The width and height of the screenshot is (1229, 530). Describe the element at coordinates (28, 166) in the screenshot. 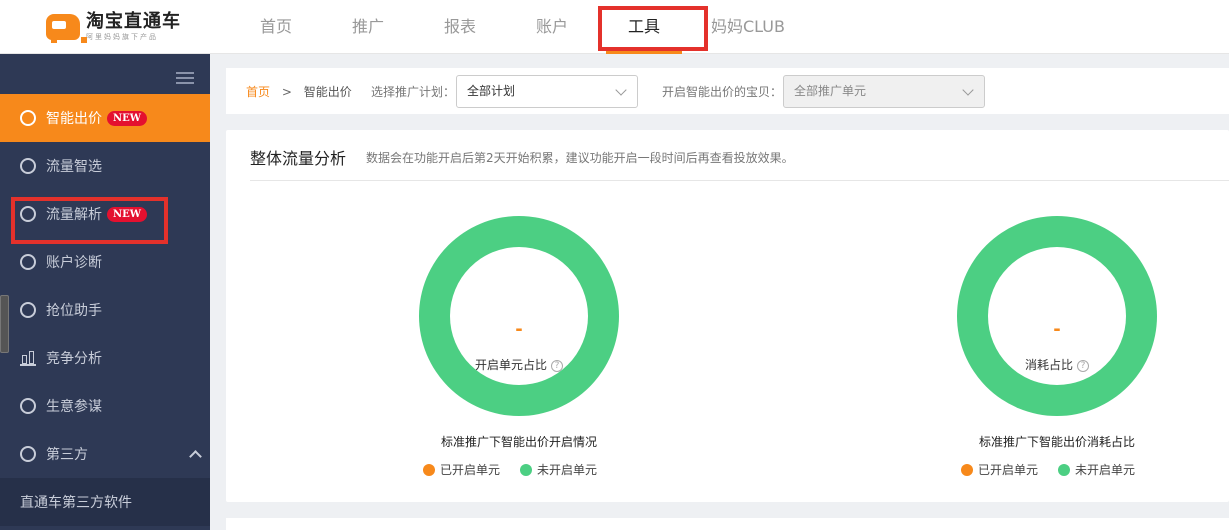

I see `traffic-select-icon` at that location.